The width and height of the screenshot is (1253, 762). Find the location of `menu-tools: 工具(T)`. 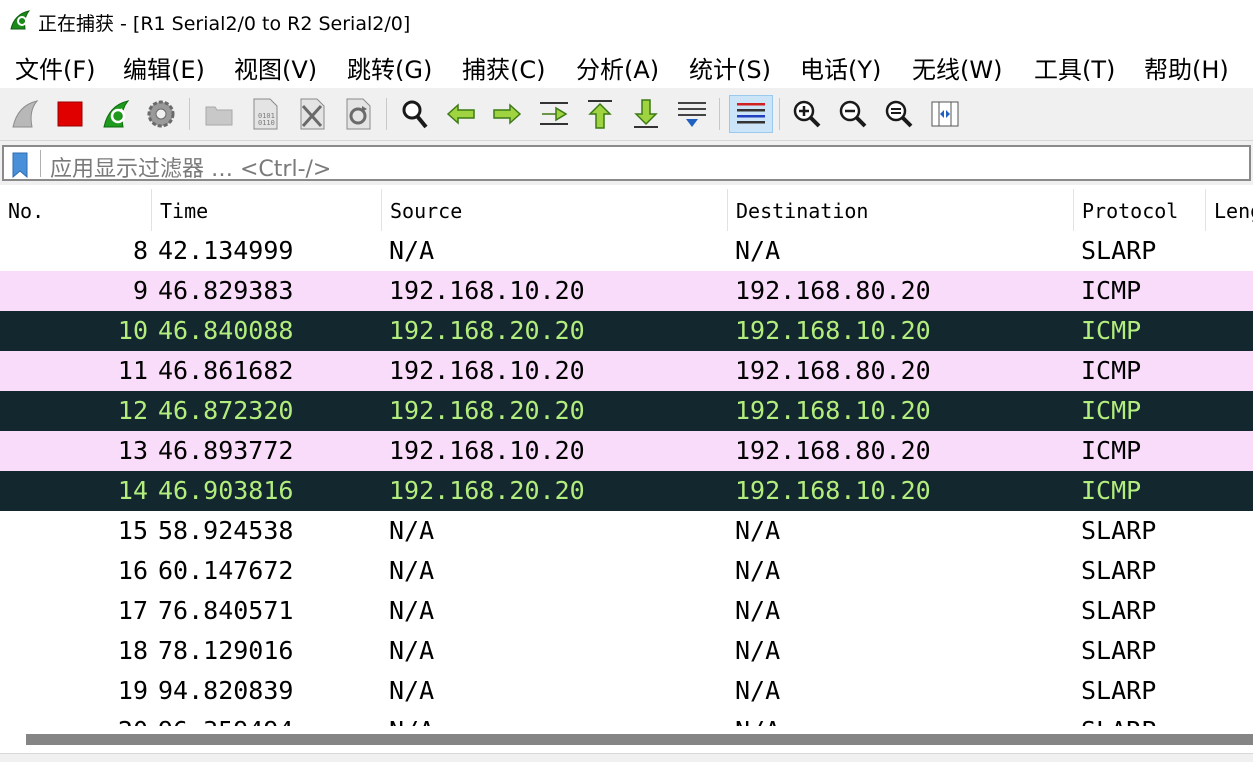

menu-tools: 工具(T) is located at coordinates (1074, 67).